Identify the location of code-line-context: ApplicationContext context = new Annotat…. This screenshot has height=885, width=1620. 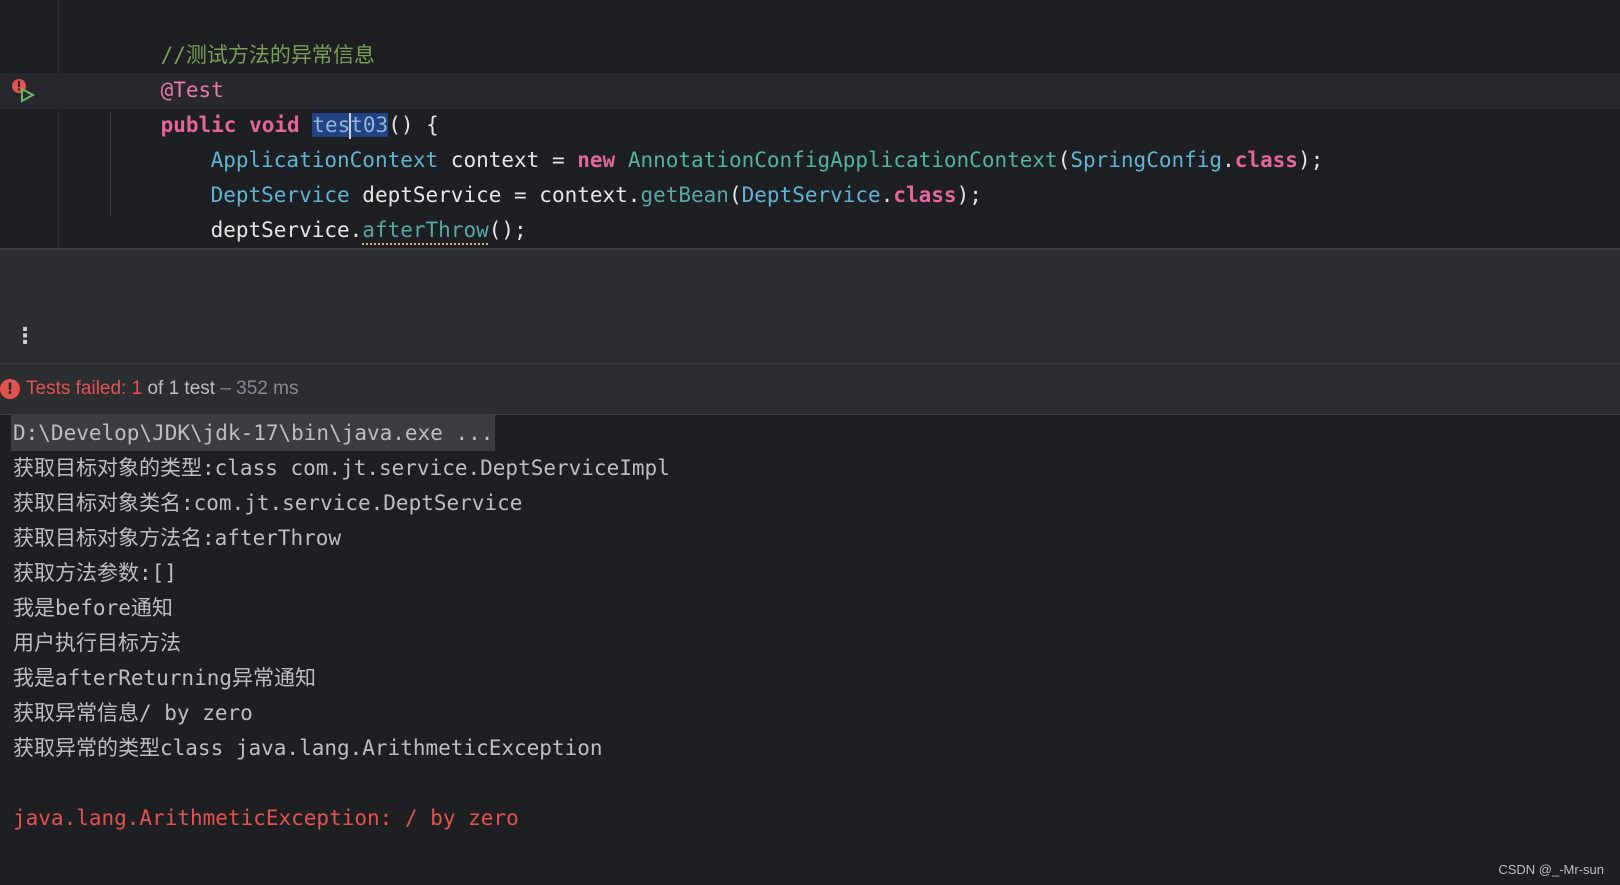
(742, 139).